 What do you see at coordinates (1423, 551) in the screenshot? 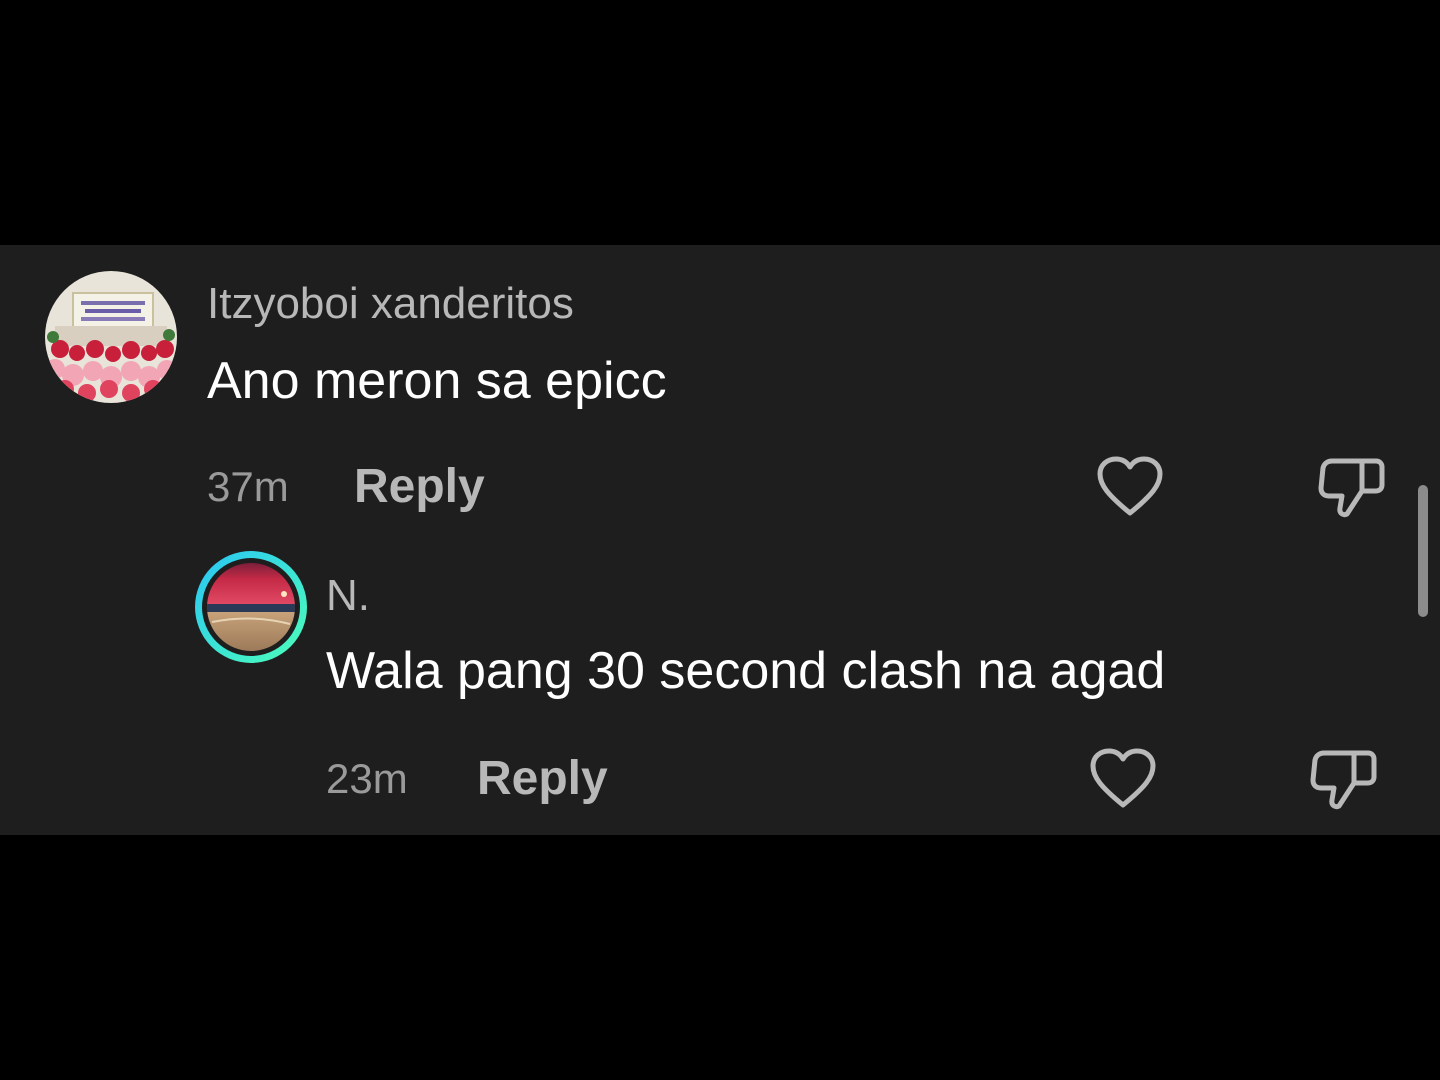
I see `scrollbar-thumb` at bounding box center [1423, 551].